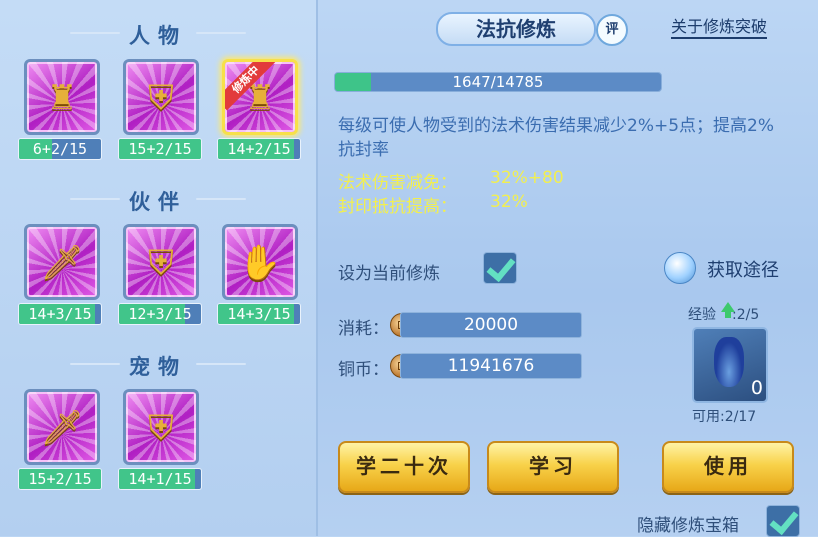  What do you see at coordinates (688, 526) in the screenshot?
I see `hidden-chest-label: 隐藏修炼宝箱` at bounding box center [688, 526].